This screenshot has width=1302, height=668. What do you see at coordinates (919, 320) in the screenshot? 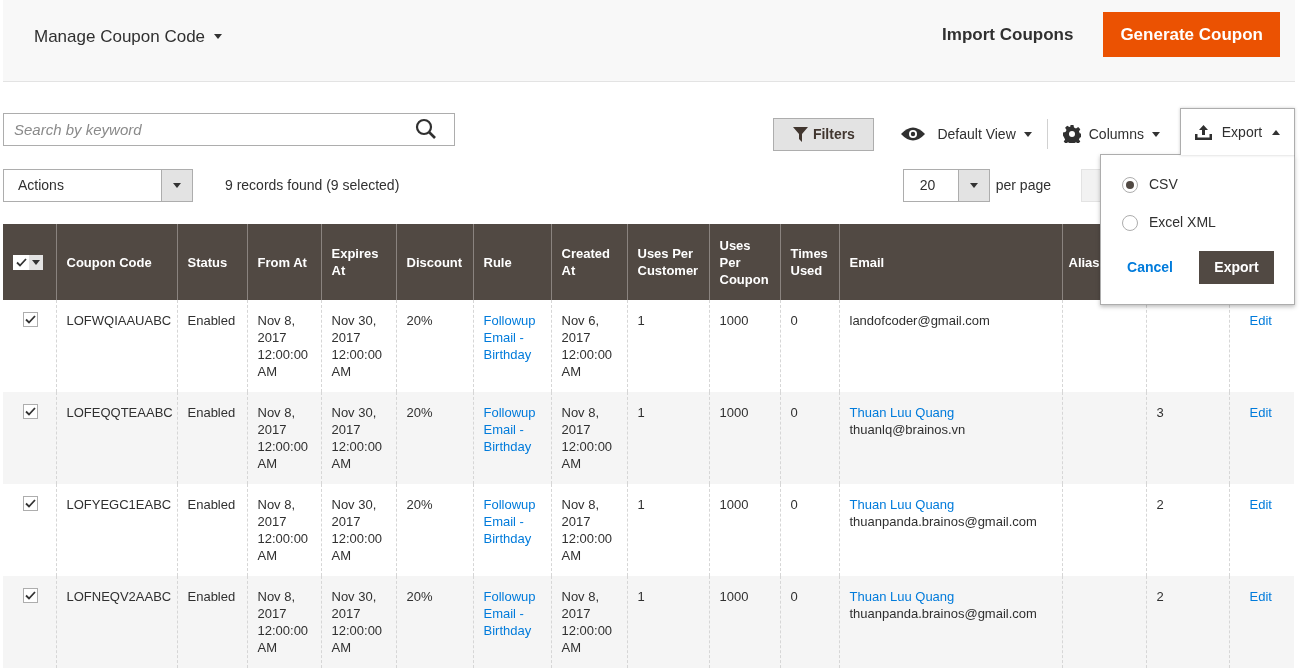
I see `email-text: landofcoder@gmail.com` at bounding box center [919, 320].